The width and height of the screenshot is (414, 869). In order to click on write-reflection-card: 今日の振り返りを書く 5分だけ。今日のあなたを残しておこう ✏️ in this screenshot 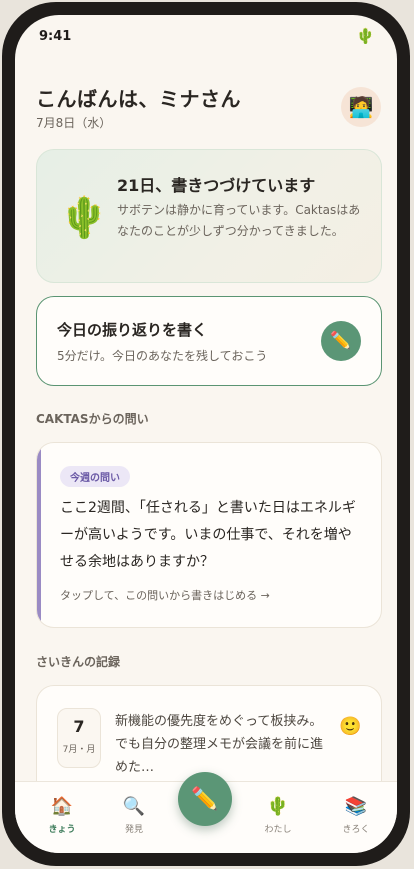, I will do `click(209, 341)`.